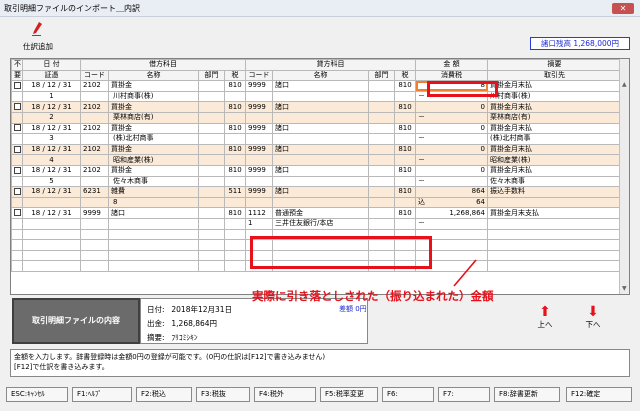  Describe the element at coordinates (102, 394) in the screenshot. I see `function-key-2: F1:ﾍﾙﾌﾟ` at that location.